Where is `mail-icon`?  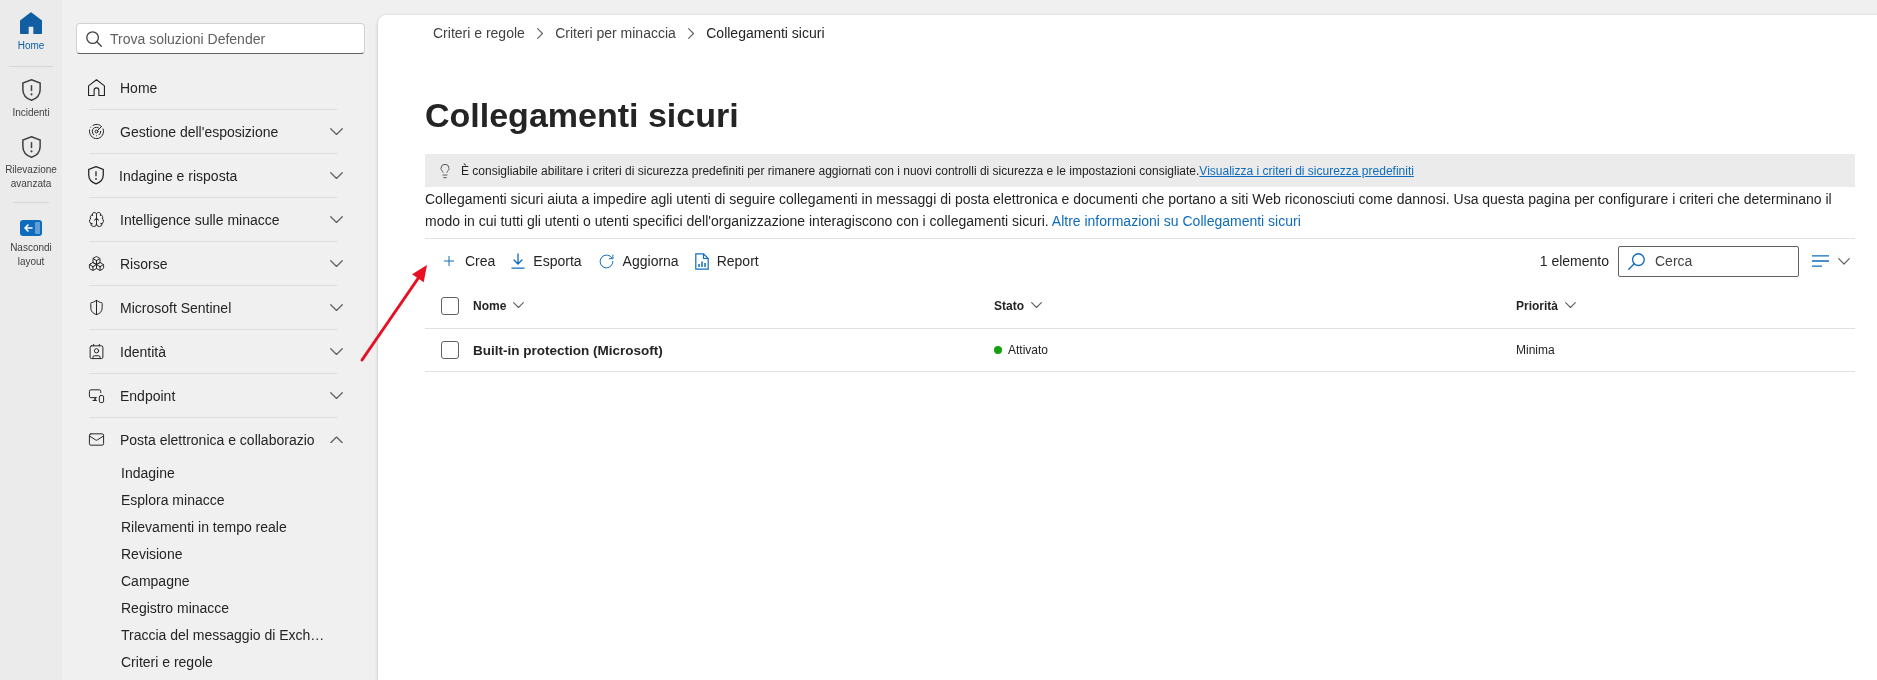
mail-icon is located at coordinates (96, 439).